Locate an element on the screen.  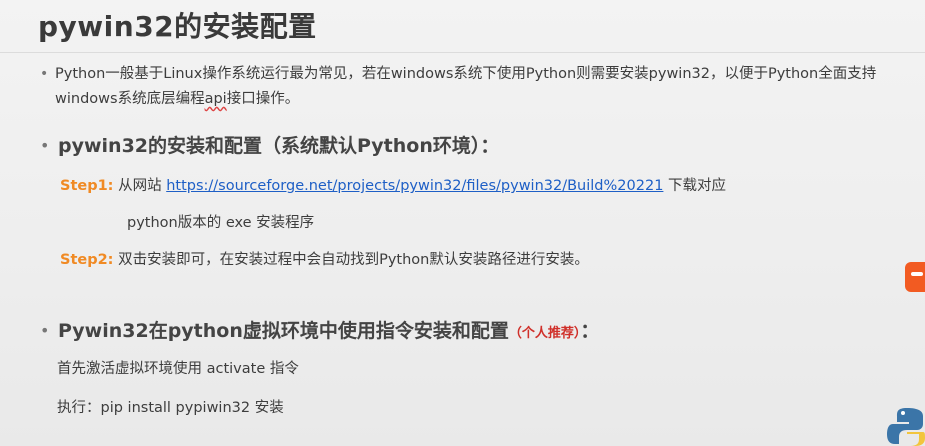
page-title: pywin32的安装配置 is located at coordinates (177, 26).